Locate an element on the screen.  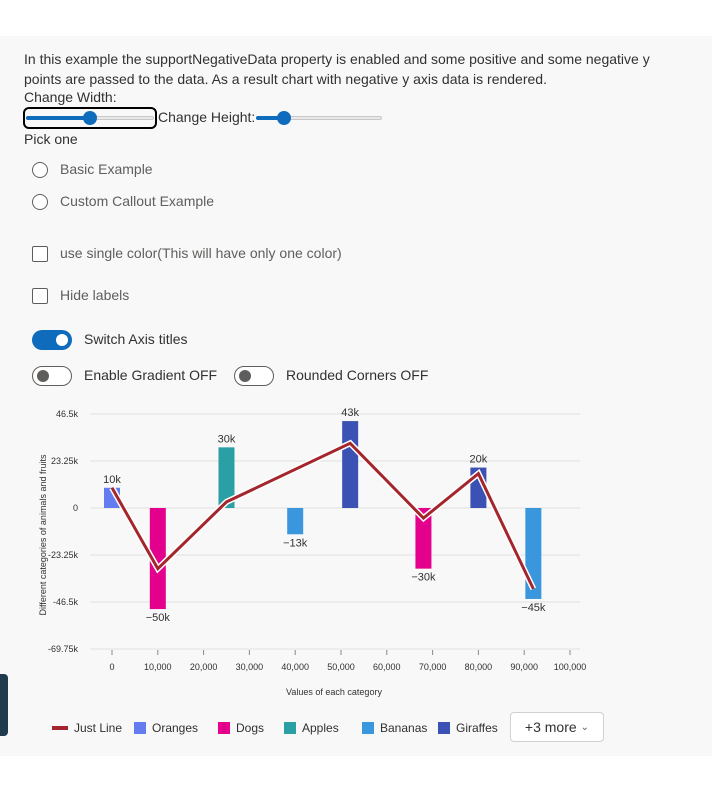
legend-more-button: +3 more ⌄ is located at coordinates (557, 727).